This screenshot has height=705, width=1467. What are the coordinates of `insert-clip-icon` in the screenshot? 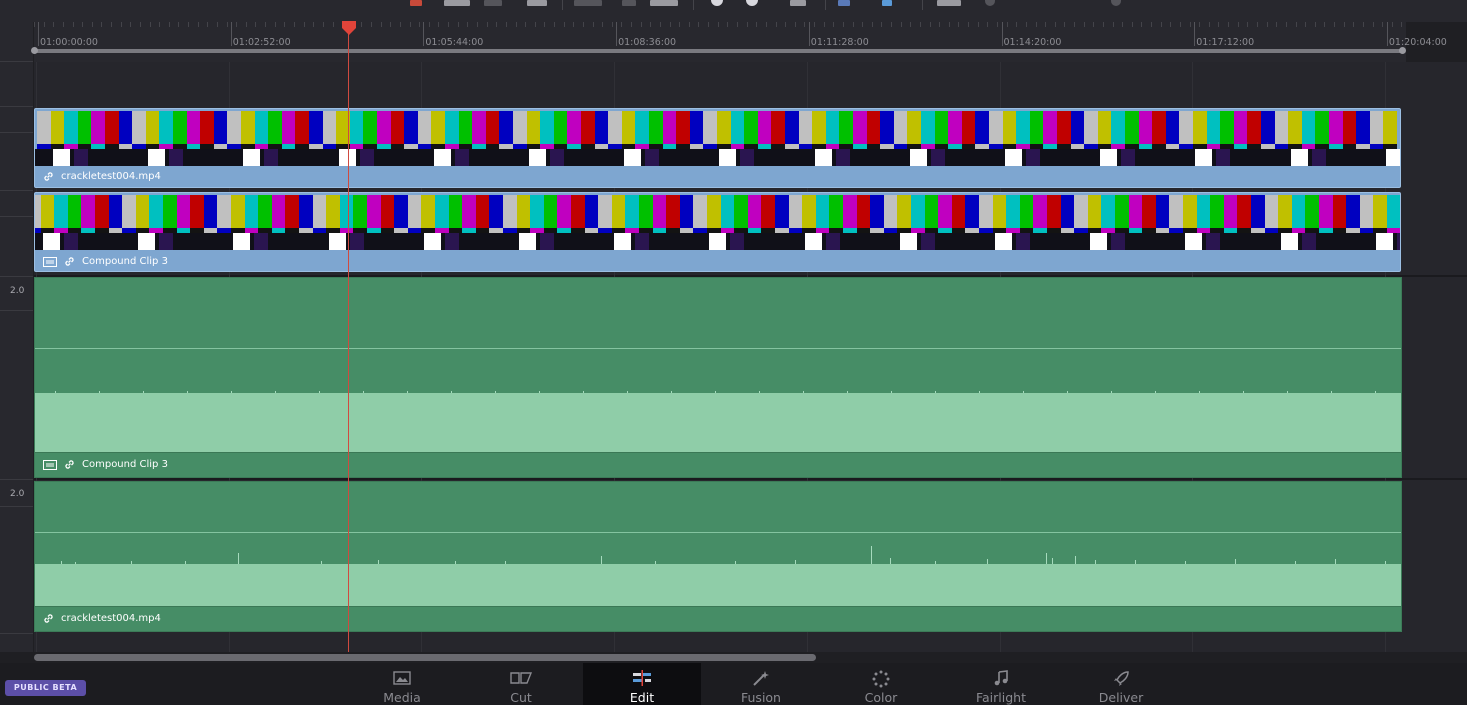 It's located at (457, 3).